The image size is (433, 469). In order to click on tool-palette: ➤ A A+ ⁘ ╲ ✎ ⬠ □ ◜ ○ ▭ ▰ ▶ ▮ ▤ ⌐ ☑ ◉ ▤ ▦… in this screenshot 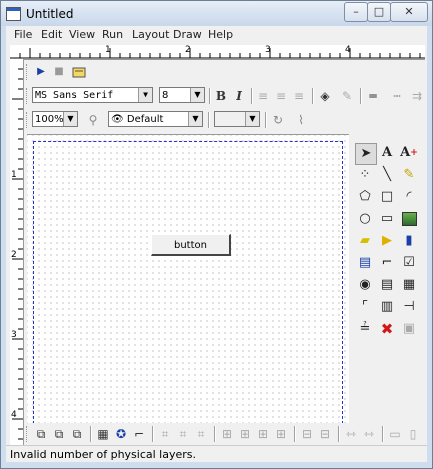, I will do `click(391, 246)`.